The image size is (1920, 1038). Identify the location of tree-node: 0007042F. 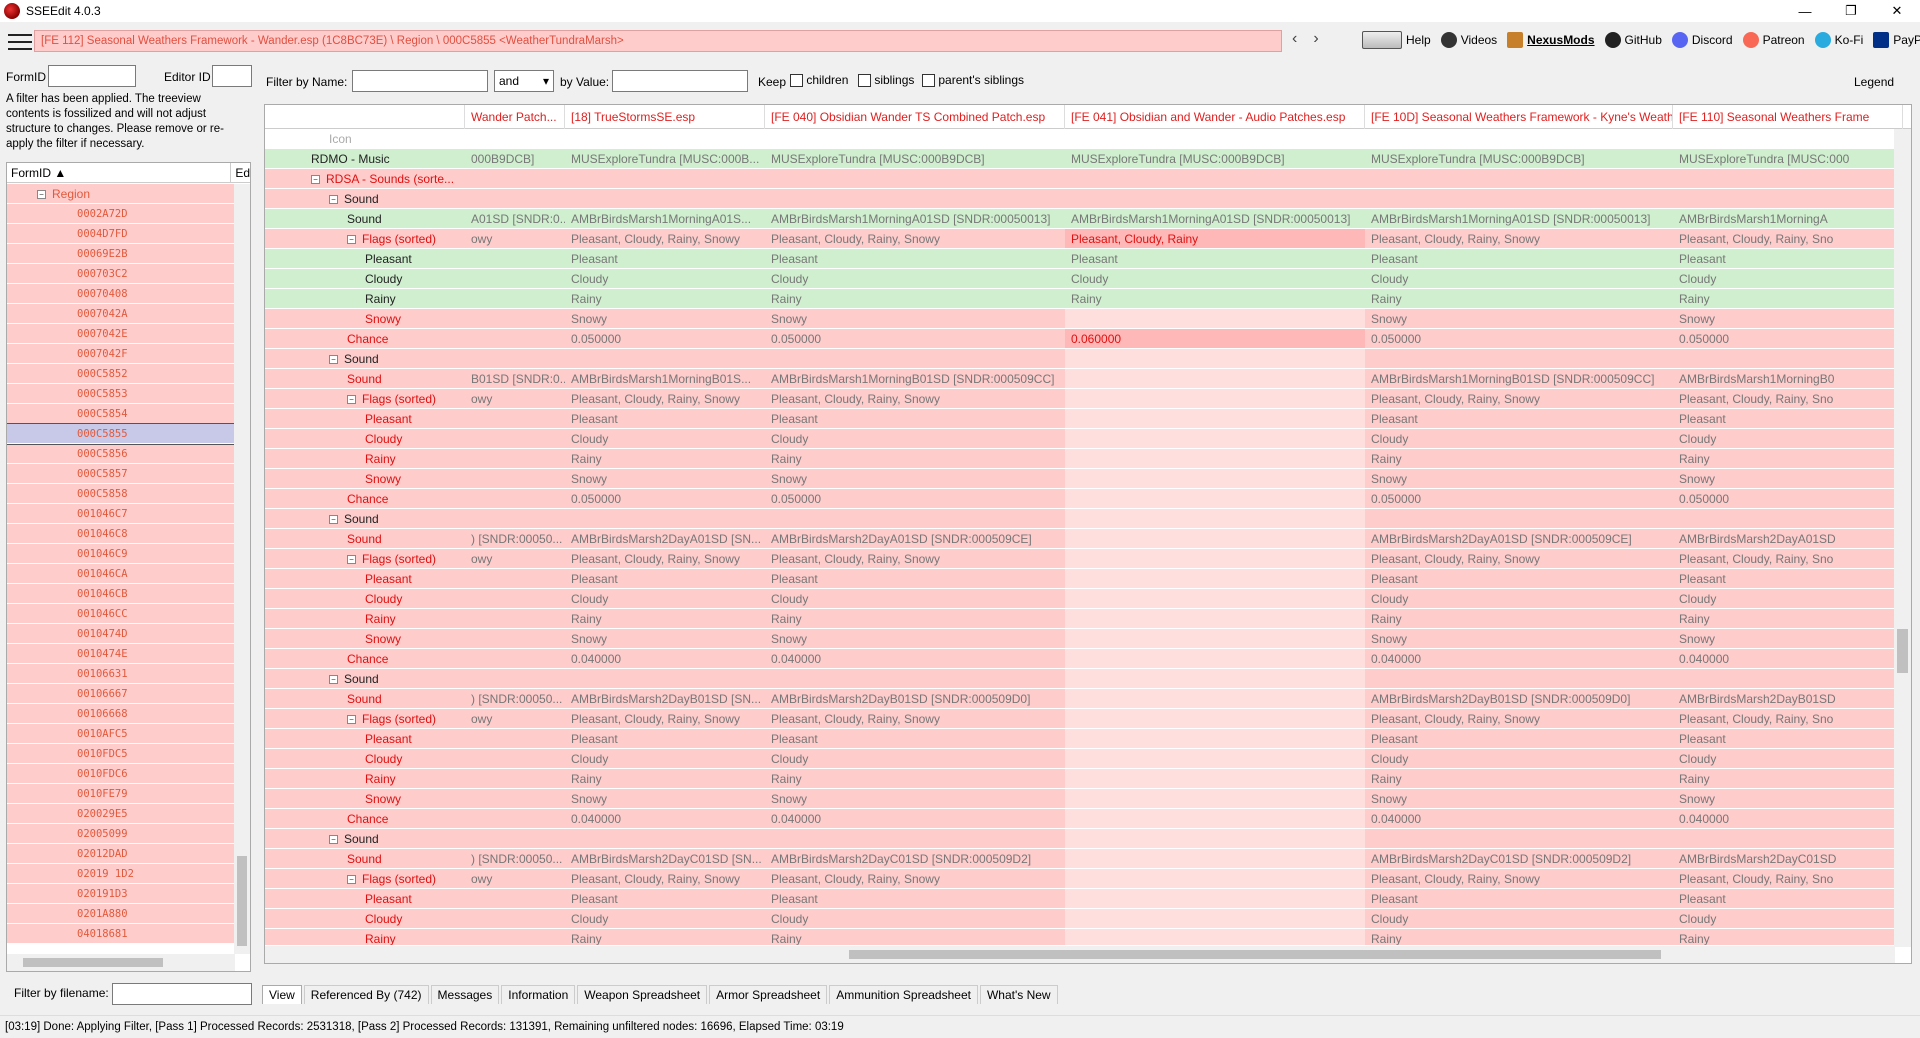
(121, 354).